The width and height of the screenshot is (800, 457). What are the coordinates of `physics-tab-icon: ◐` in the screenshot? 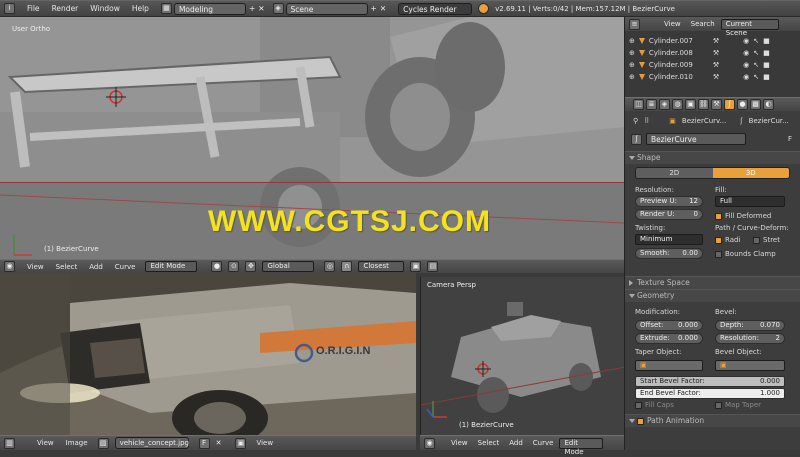 It's located at (768, 104).